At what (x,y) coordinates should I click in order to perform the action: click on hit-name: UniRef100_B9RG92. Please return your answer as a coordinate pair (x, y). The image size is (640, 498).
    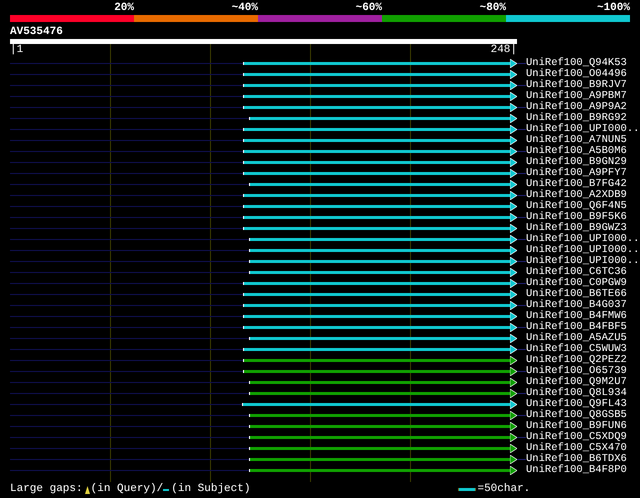
    Looking at the image, I should click on (576, 118).